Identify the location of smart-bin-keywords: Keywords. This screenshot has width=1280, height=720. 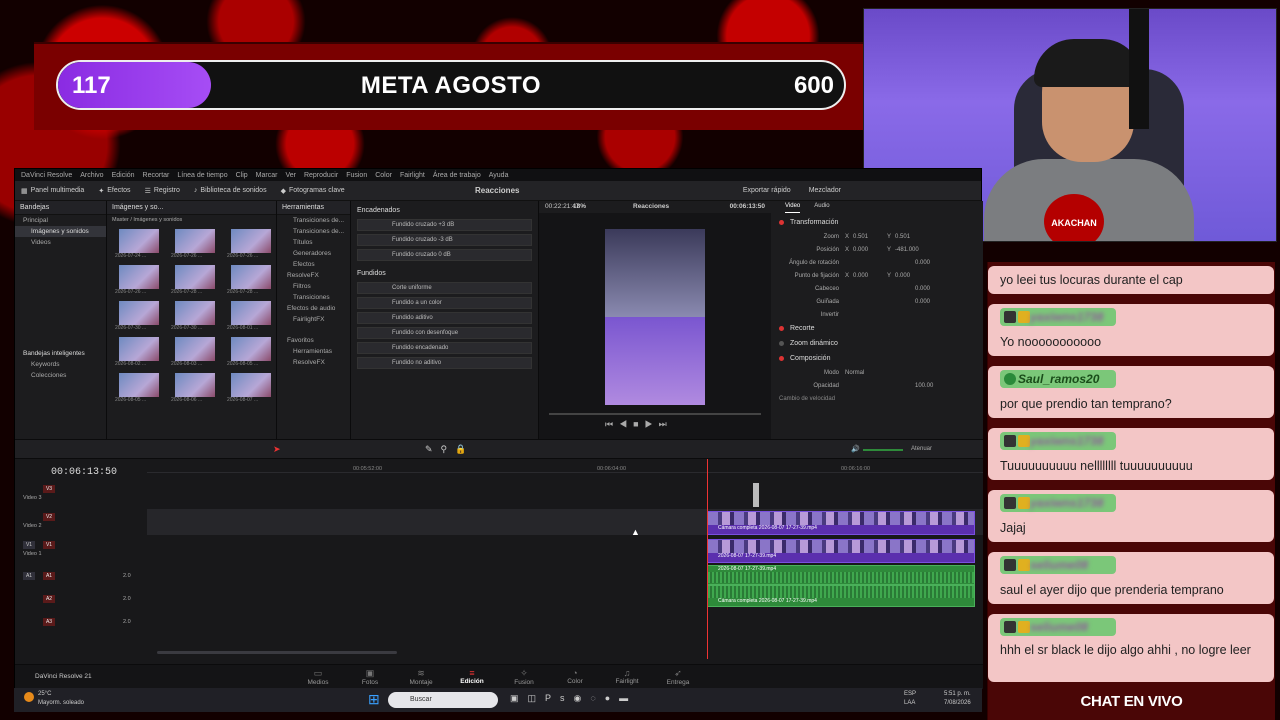
(60, 364).